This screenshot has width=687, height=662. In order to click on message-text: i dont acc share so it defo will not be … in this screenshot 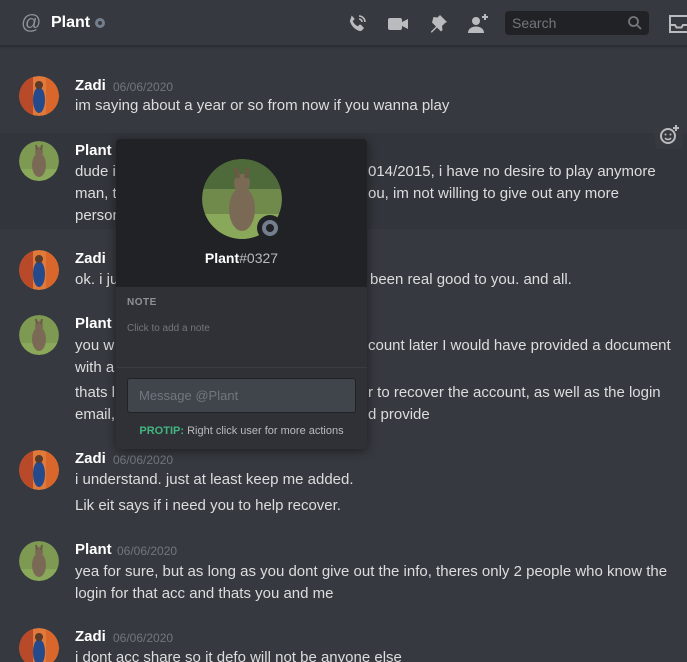, I will do `click(238, 655)`.